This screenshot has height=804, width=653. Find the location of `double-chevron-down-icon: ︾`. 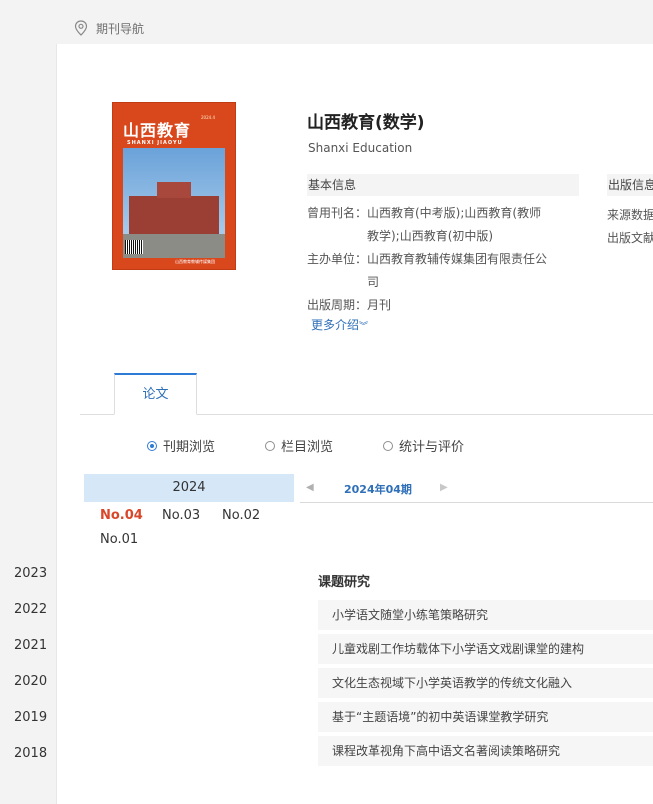

double-chevron-down-icon: ︾ is located at coordinates (364, 327).